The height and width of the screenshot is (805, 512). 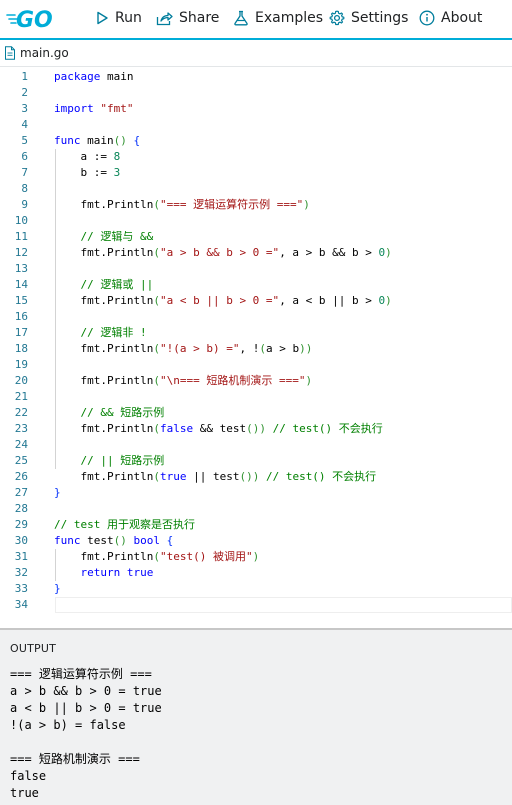 I want to click on line-number: 17, so click(x=21, y=332).